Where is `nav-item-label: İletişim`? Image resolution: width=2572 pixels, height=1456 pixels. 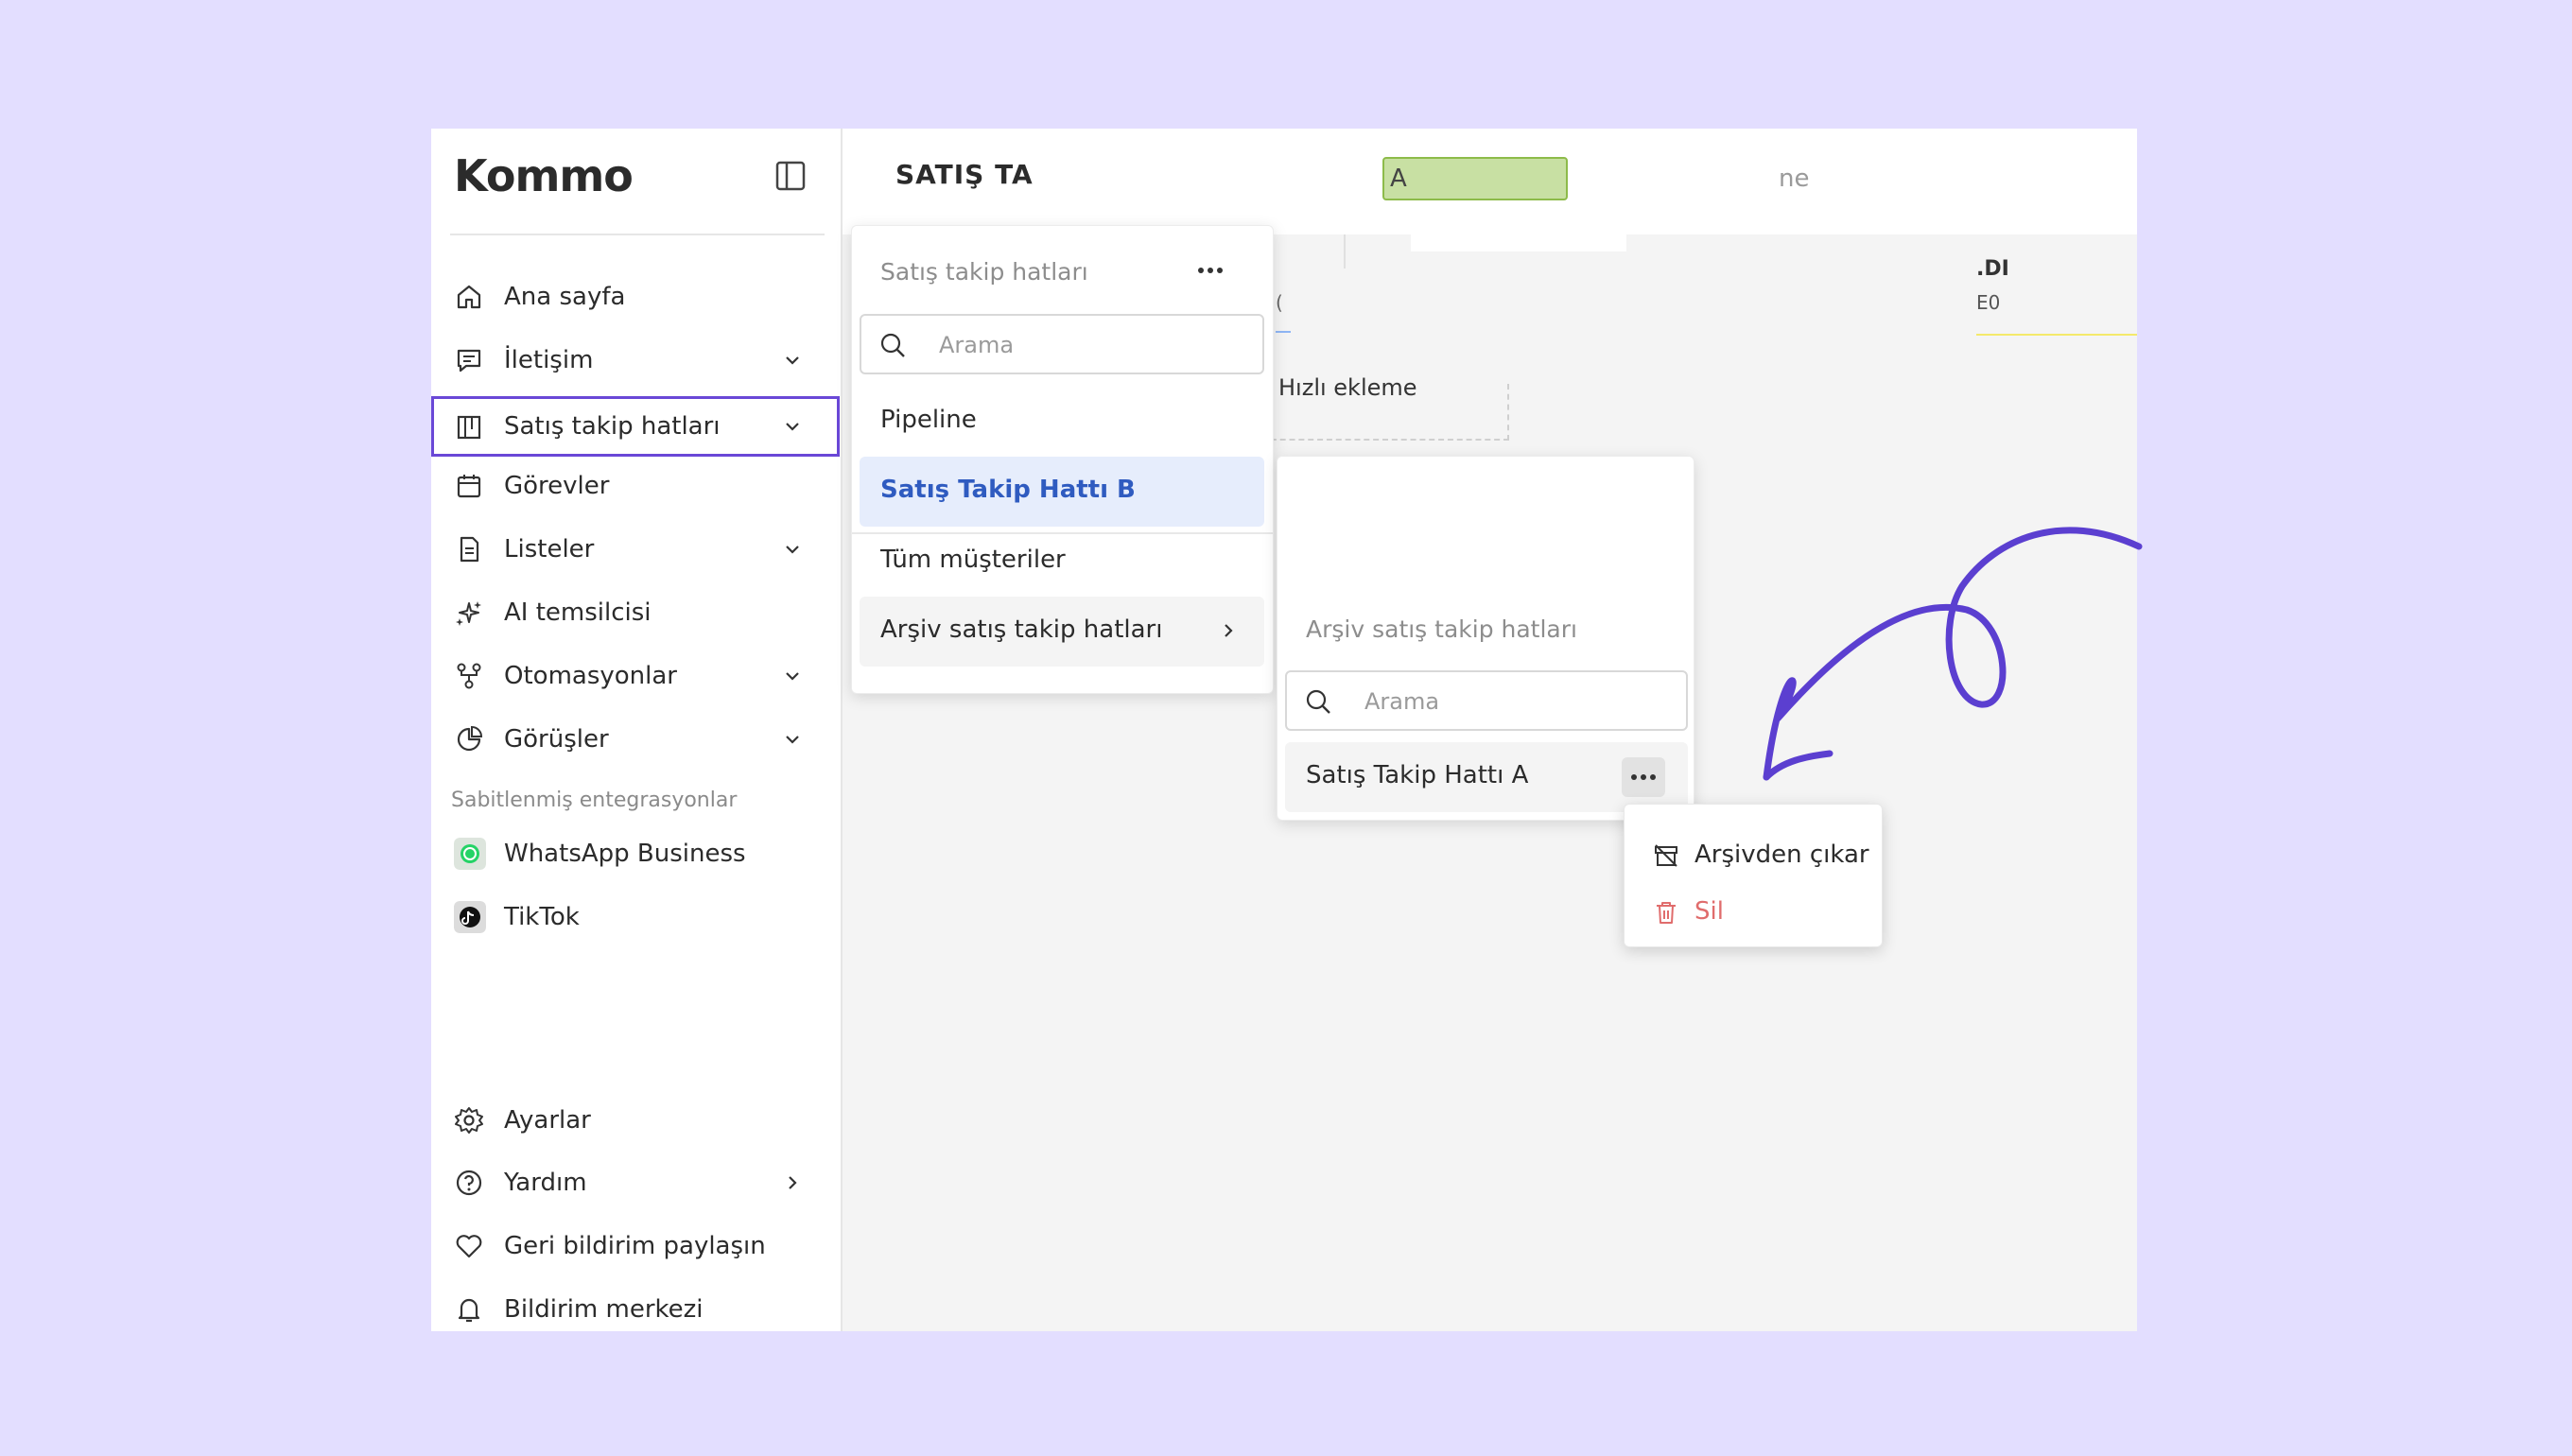 nav-item-label: İletişim is located at coordinates (549, 360).